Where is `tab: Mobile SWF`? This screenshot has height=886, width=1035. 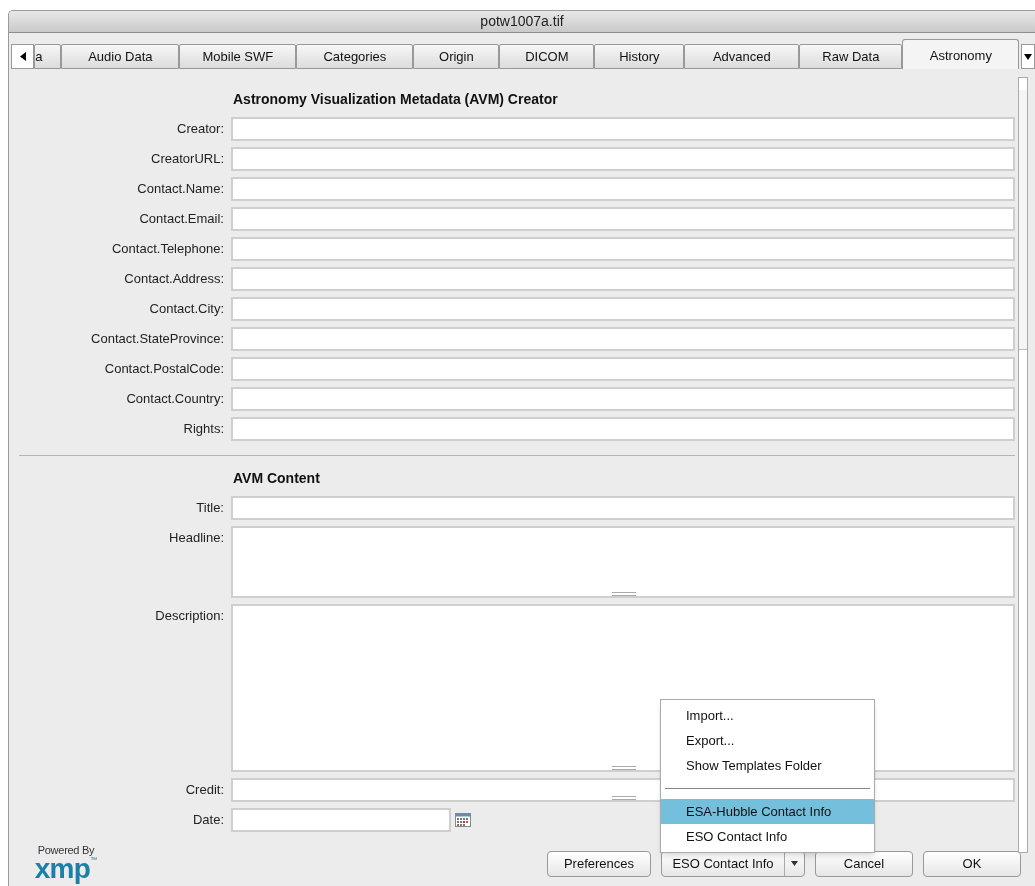
tab: Mobile SWF is located at coordinates (238, 56).